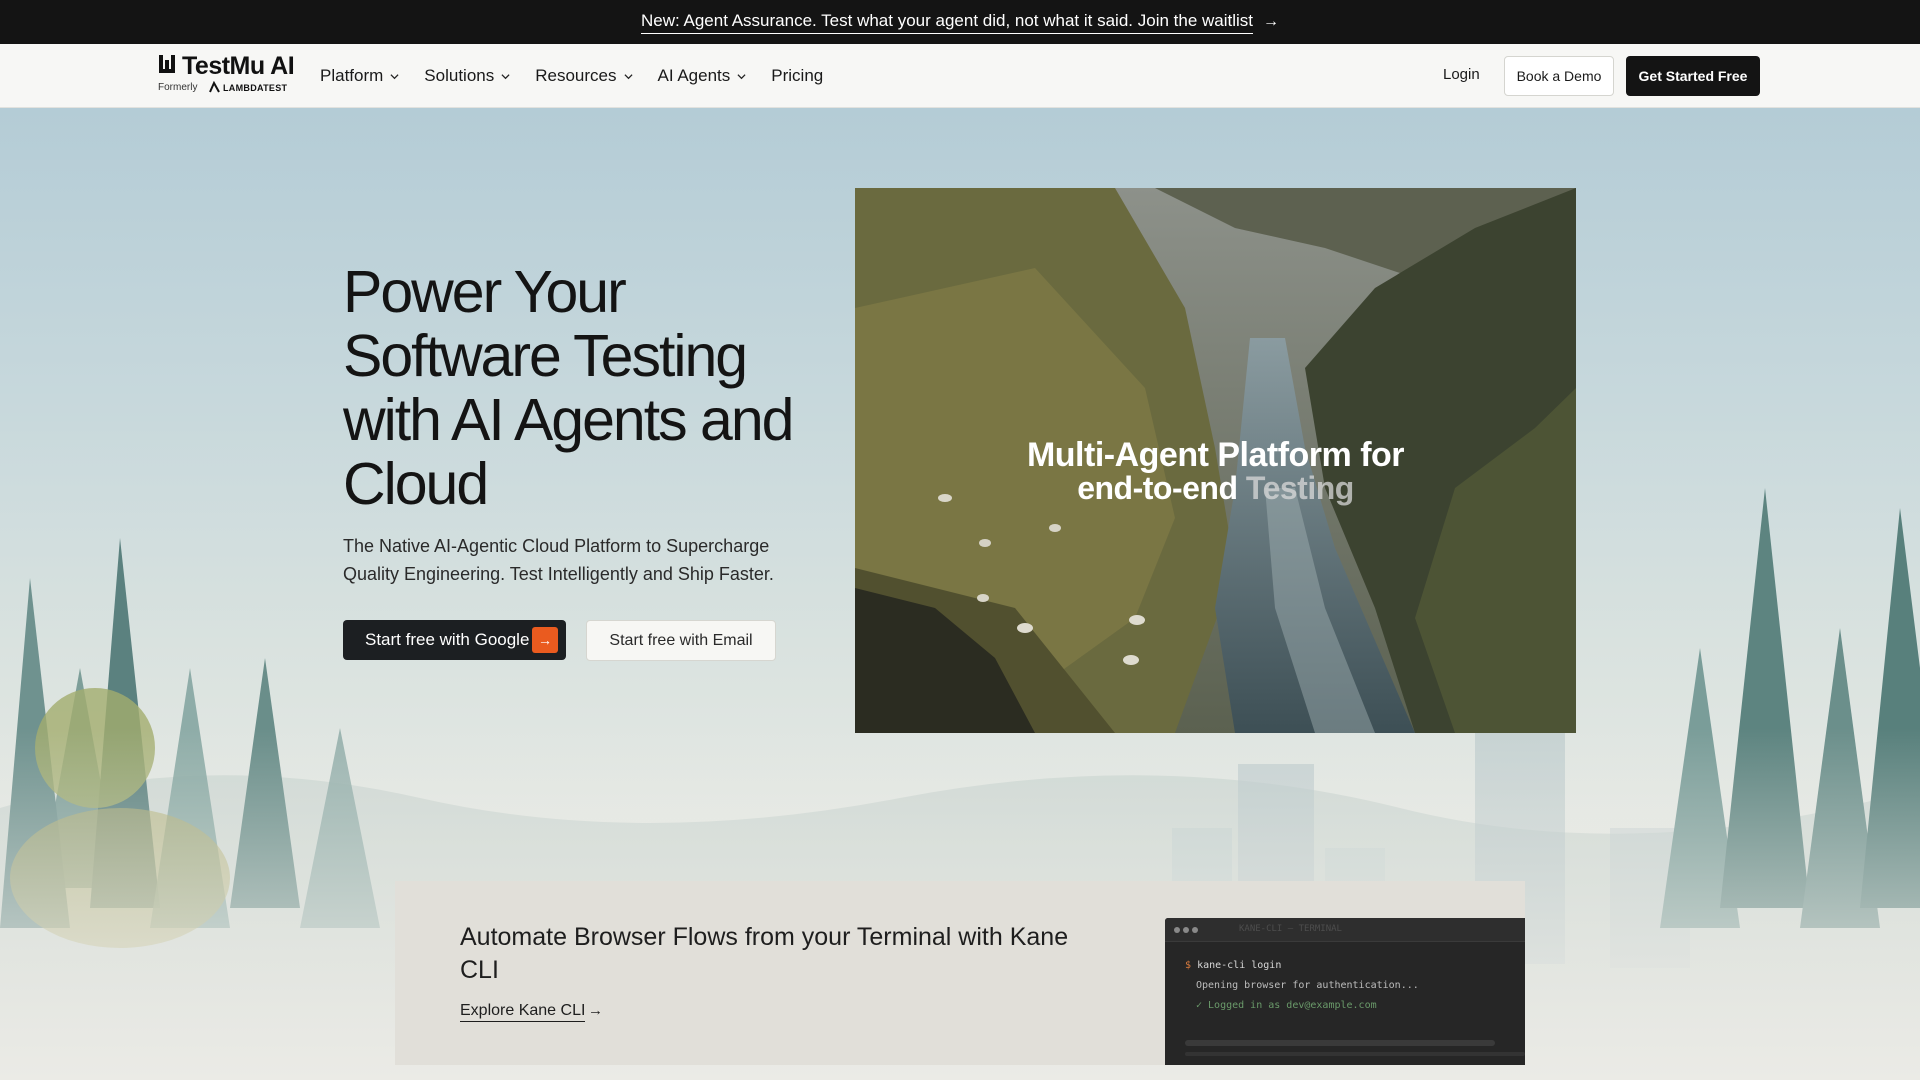 This screenshot has height=1080, width=1920. Describe the element at coordinates (1239, 965) in the screenshot. I see `terminal-command: kane-cli login` at that location.